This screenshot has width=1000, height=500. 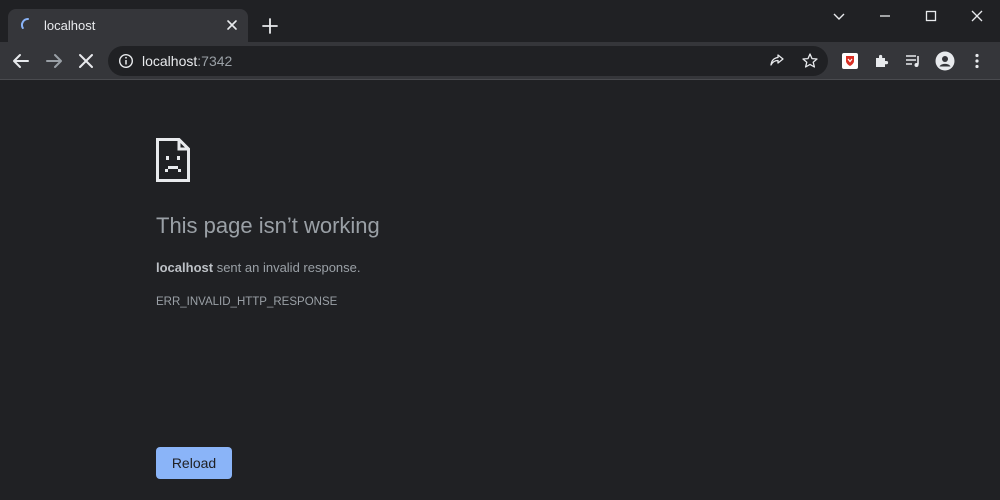 What do you see at coordinates (913, 61) in the screenshot?
I see `media-queue-icon` at bounding box center [913, 61].